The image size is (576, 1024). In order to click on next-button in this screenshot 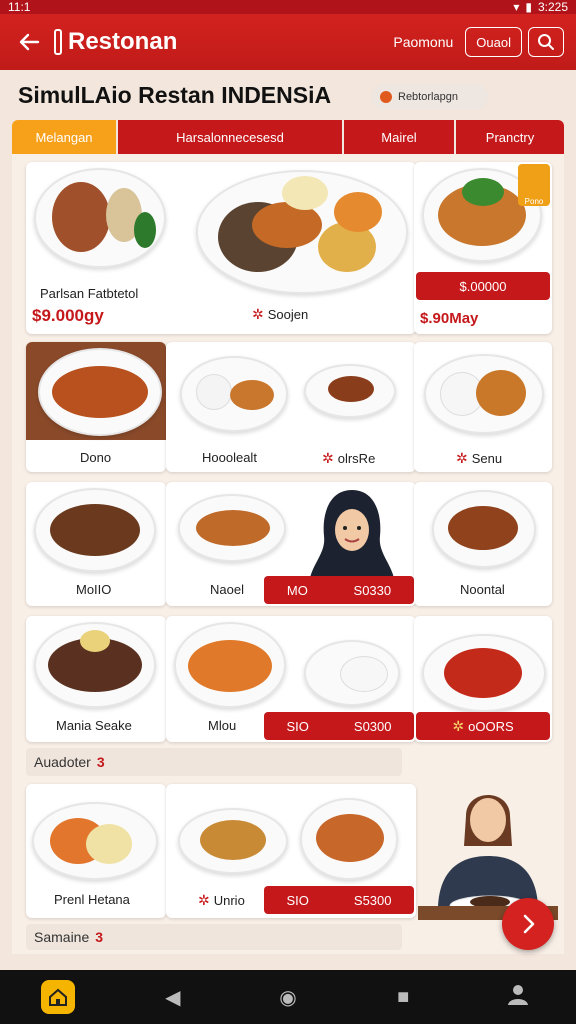, I will do `click(528, 924)`.